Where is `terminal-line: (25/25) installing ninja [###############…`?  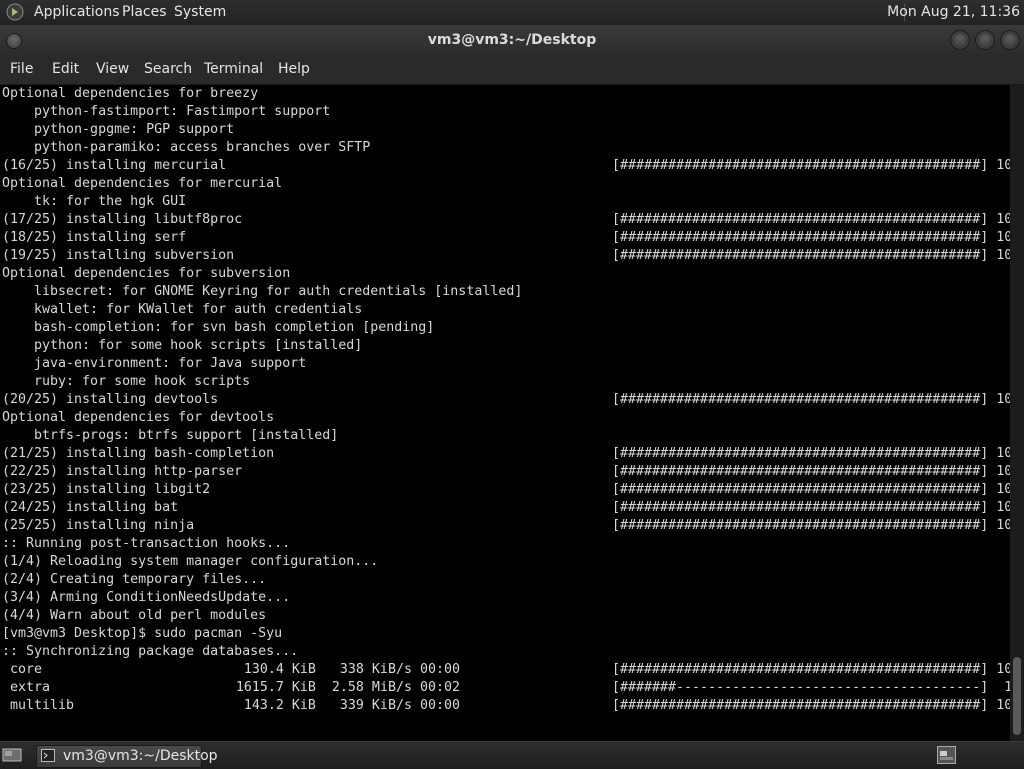
terminal-line: (25/25) installing ninja [###############… is located at coordinates (506, 526).